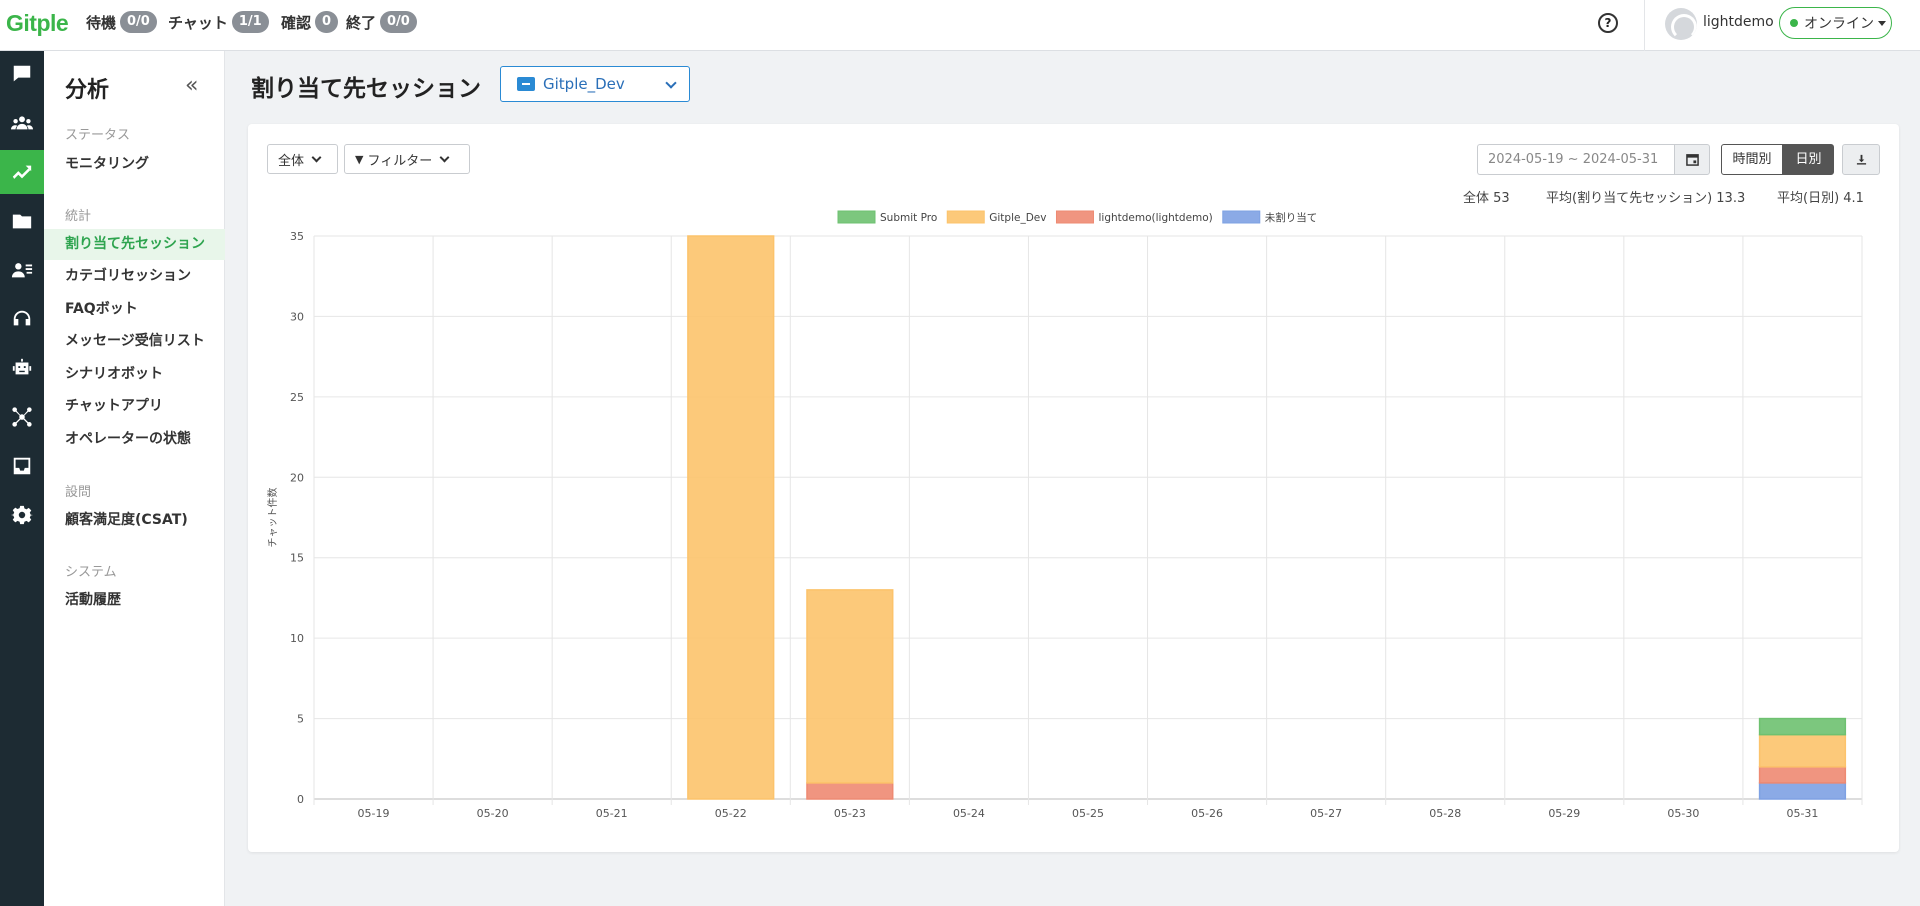 Image resolution: width=1920 pixels, height=906 pixels. What do you see at coordinates (297, 558) in the screenshot?
I see `y-tick-label: 15` at bounding box center [297, 558].